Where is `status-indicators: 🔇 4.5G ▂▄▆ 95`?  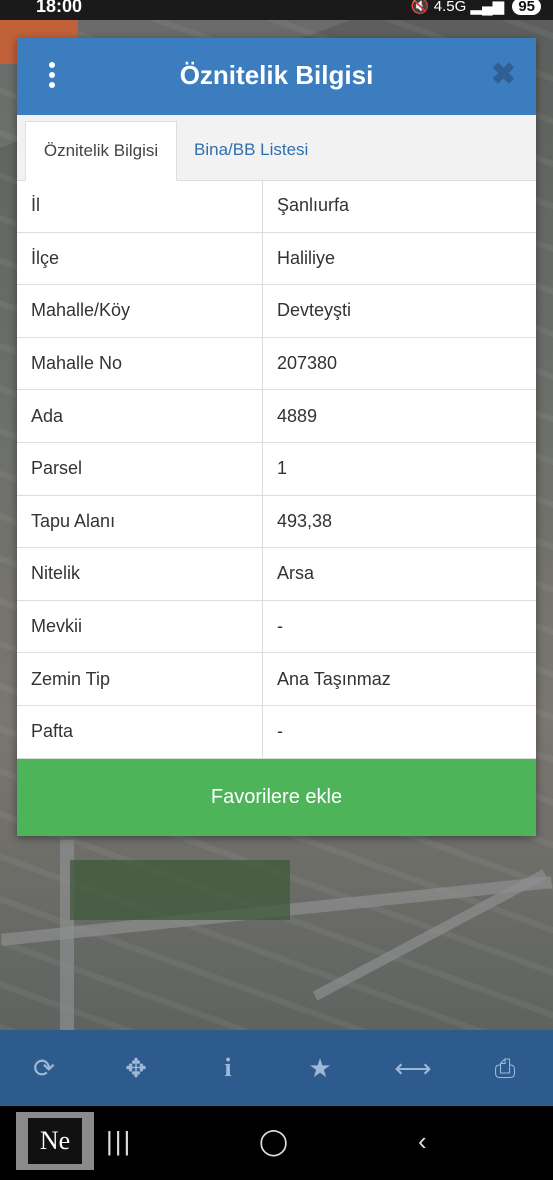 status-indicators: 🔇 4.5G ▂▄▆ 95 is located at coordinates (476, 7).